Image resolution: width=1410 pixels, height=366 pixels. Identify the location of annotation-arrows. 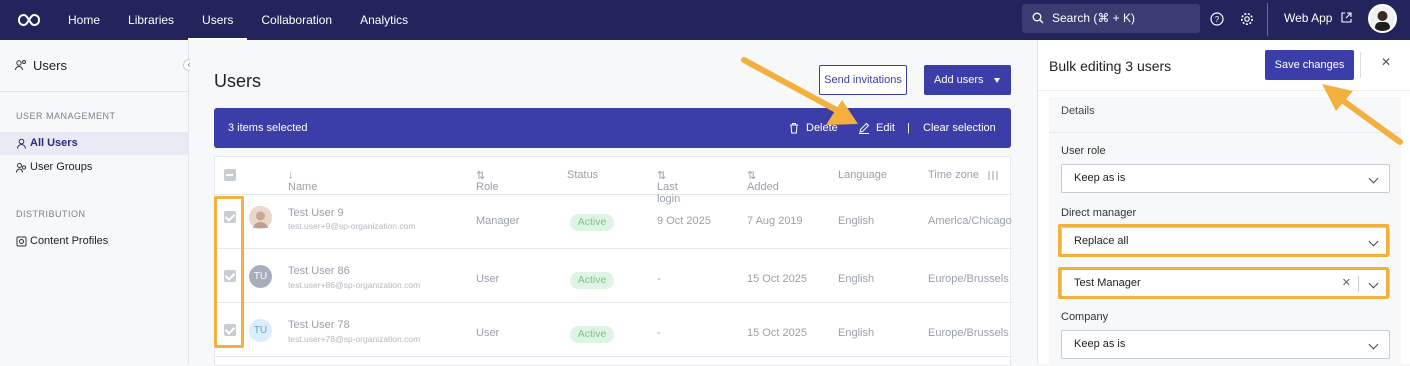
(1072, 101).